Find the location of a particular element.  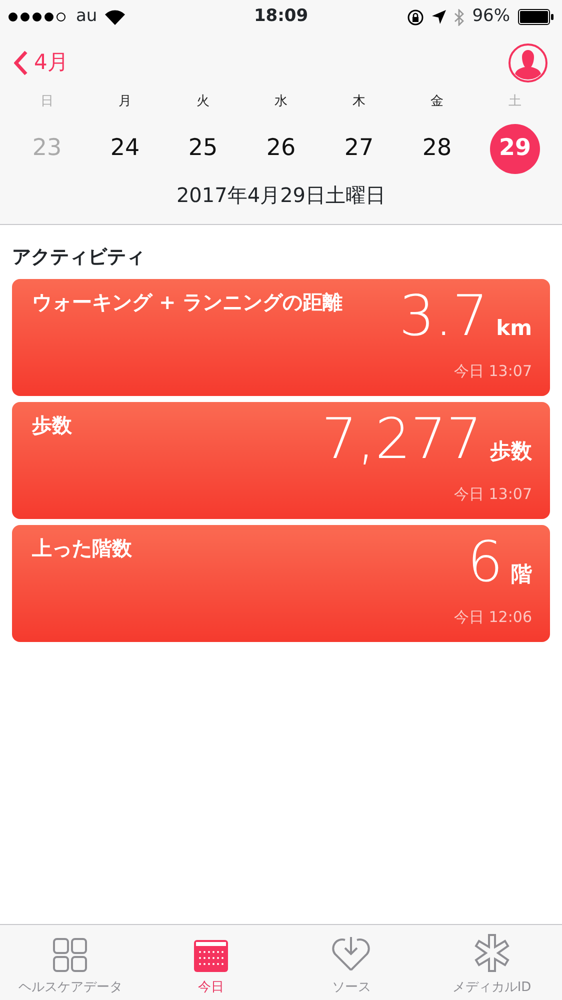

chevron-left-icon is located at coordinates (21, 63).